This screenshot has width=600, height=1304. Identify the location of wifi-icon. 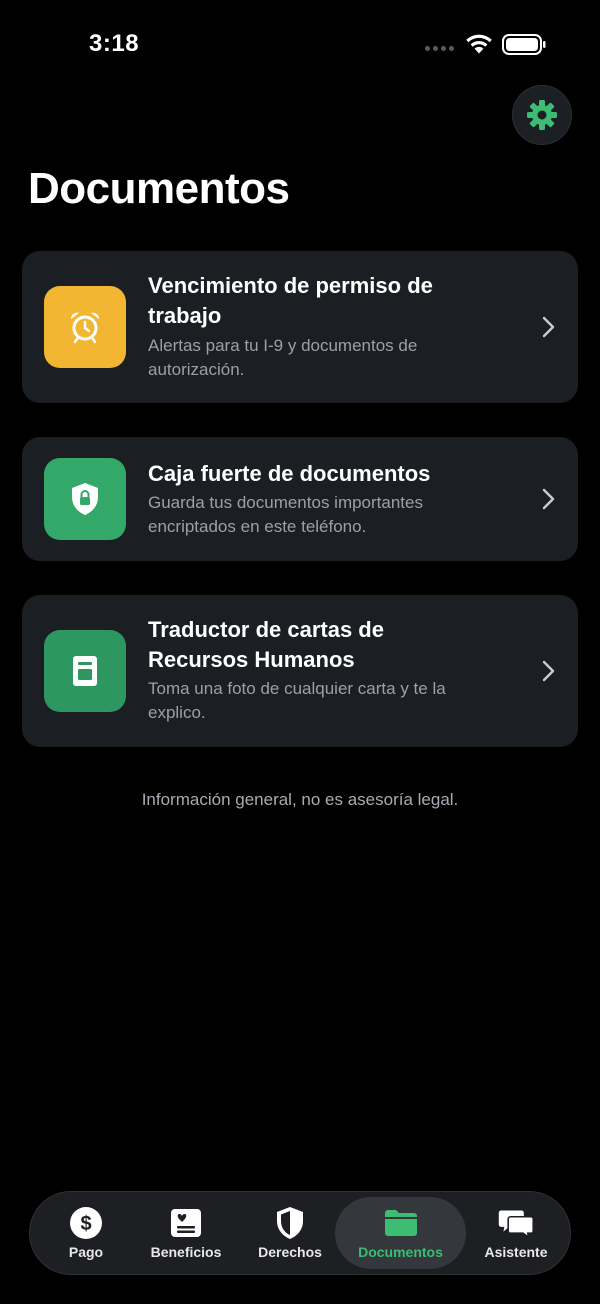
(479, 44).